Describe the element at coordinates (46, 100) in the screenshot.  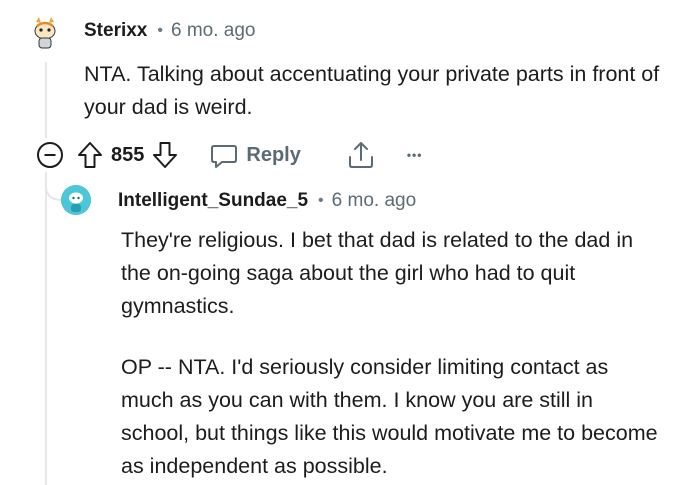
I see `thread-line-main` at that location.